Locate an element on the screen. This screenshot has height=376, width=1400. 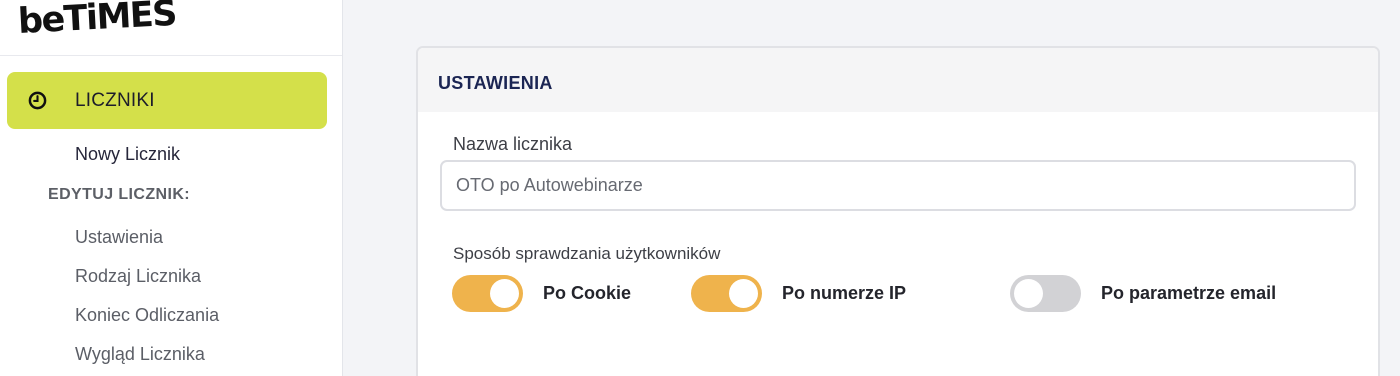
sidebar-item-settings: Ustawienia is located at coordinates (119, 237).